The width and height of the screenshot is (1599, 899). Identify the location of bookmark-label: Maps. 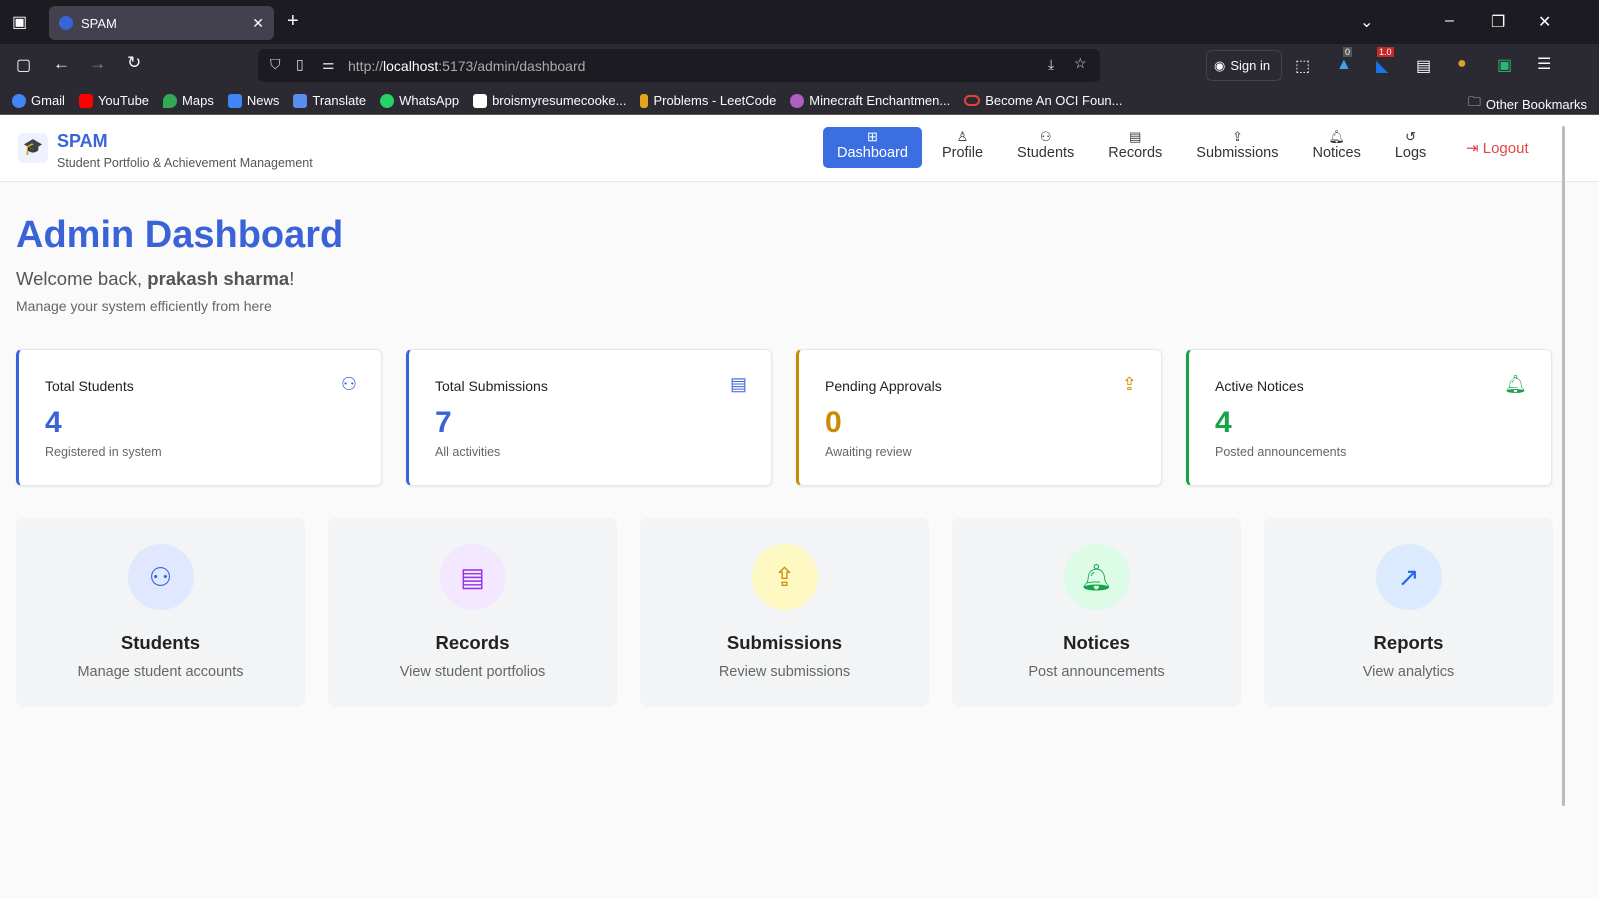
(198, 100).